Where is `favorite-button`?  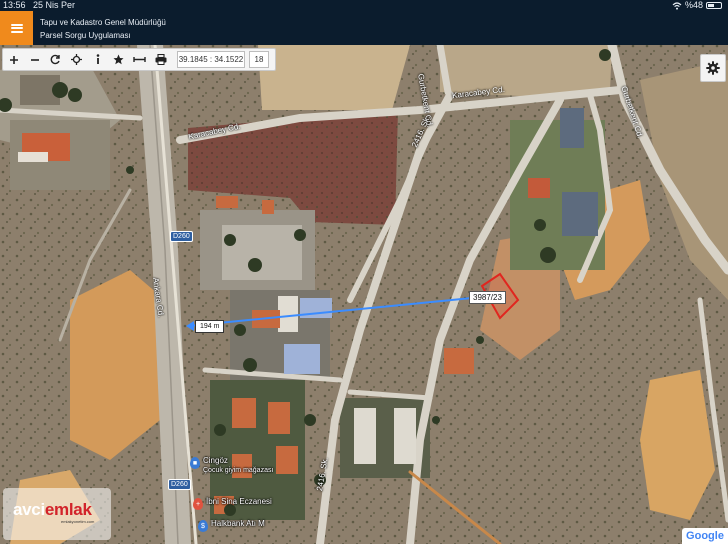 favorite-button is located at coordinates (118, 59).